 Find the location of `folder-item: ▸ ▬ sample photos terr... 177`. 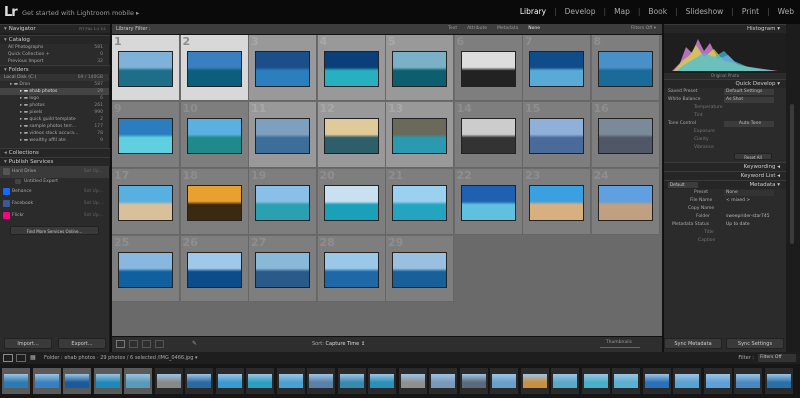

folder-item: ▸ ▬ sample photos terr... 177 is located at coordinates (54, 126).